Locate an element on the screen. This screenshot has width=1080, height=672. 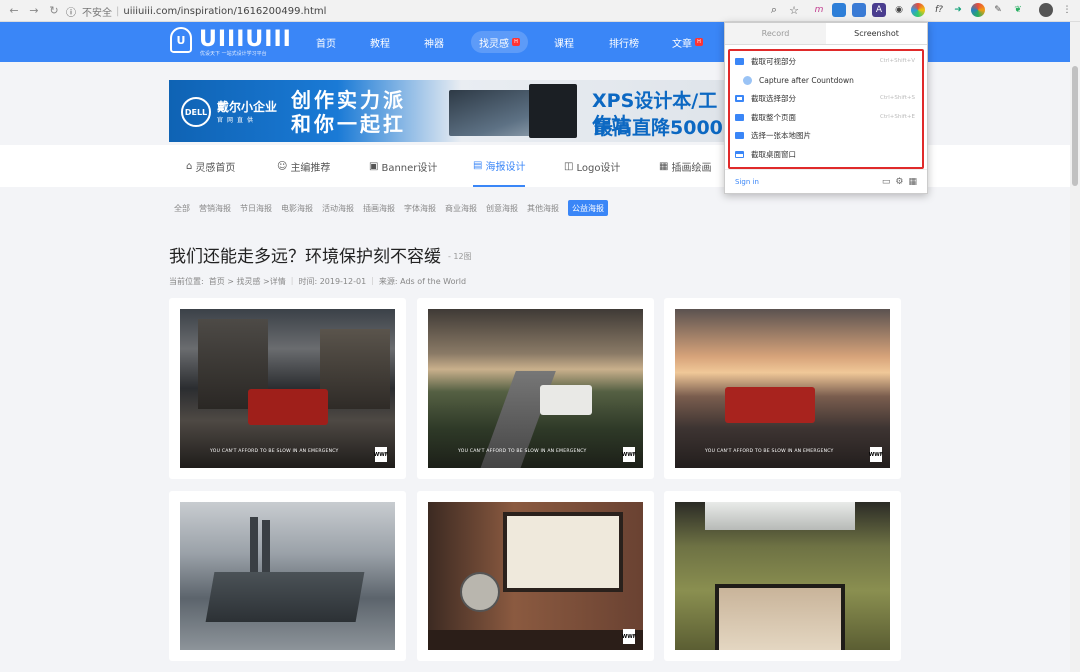
nav-ranking: 排行榜 is located at coordinates (624, 42).